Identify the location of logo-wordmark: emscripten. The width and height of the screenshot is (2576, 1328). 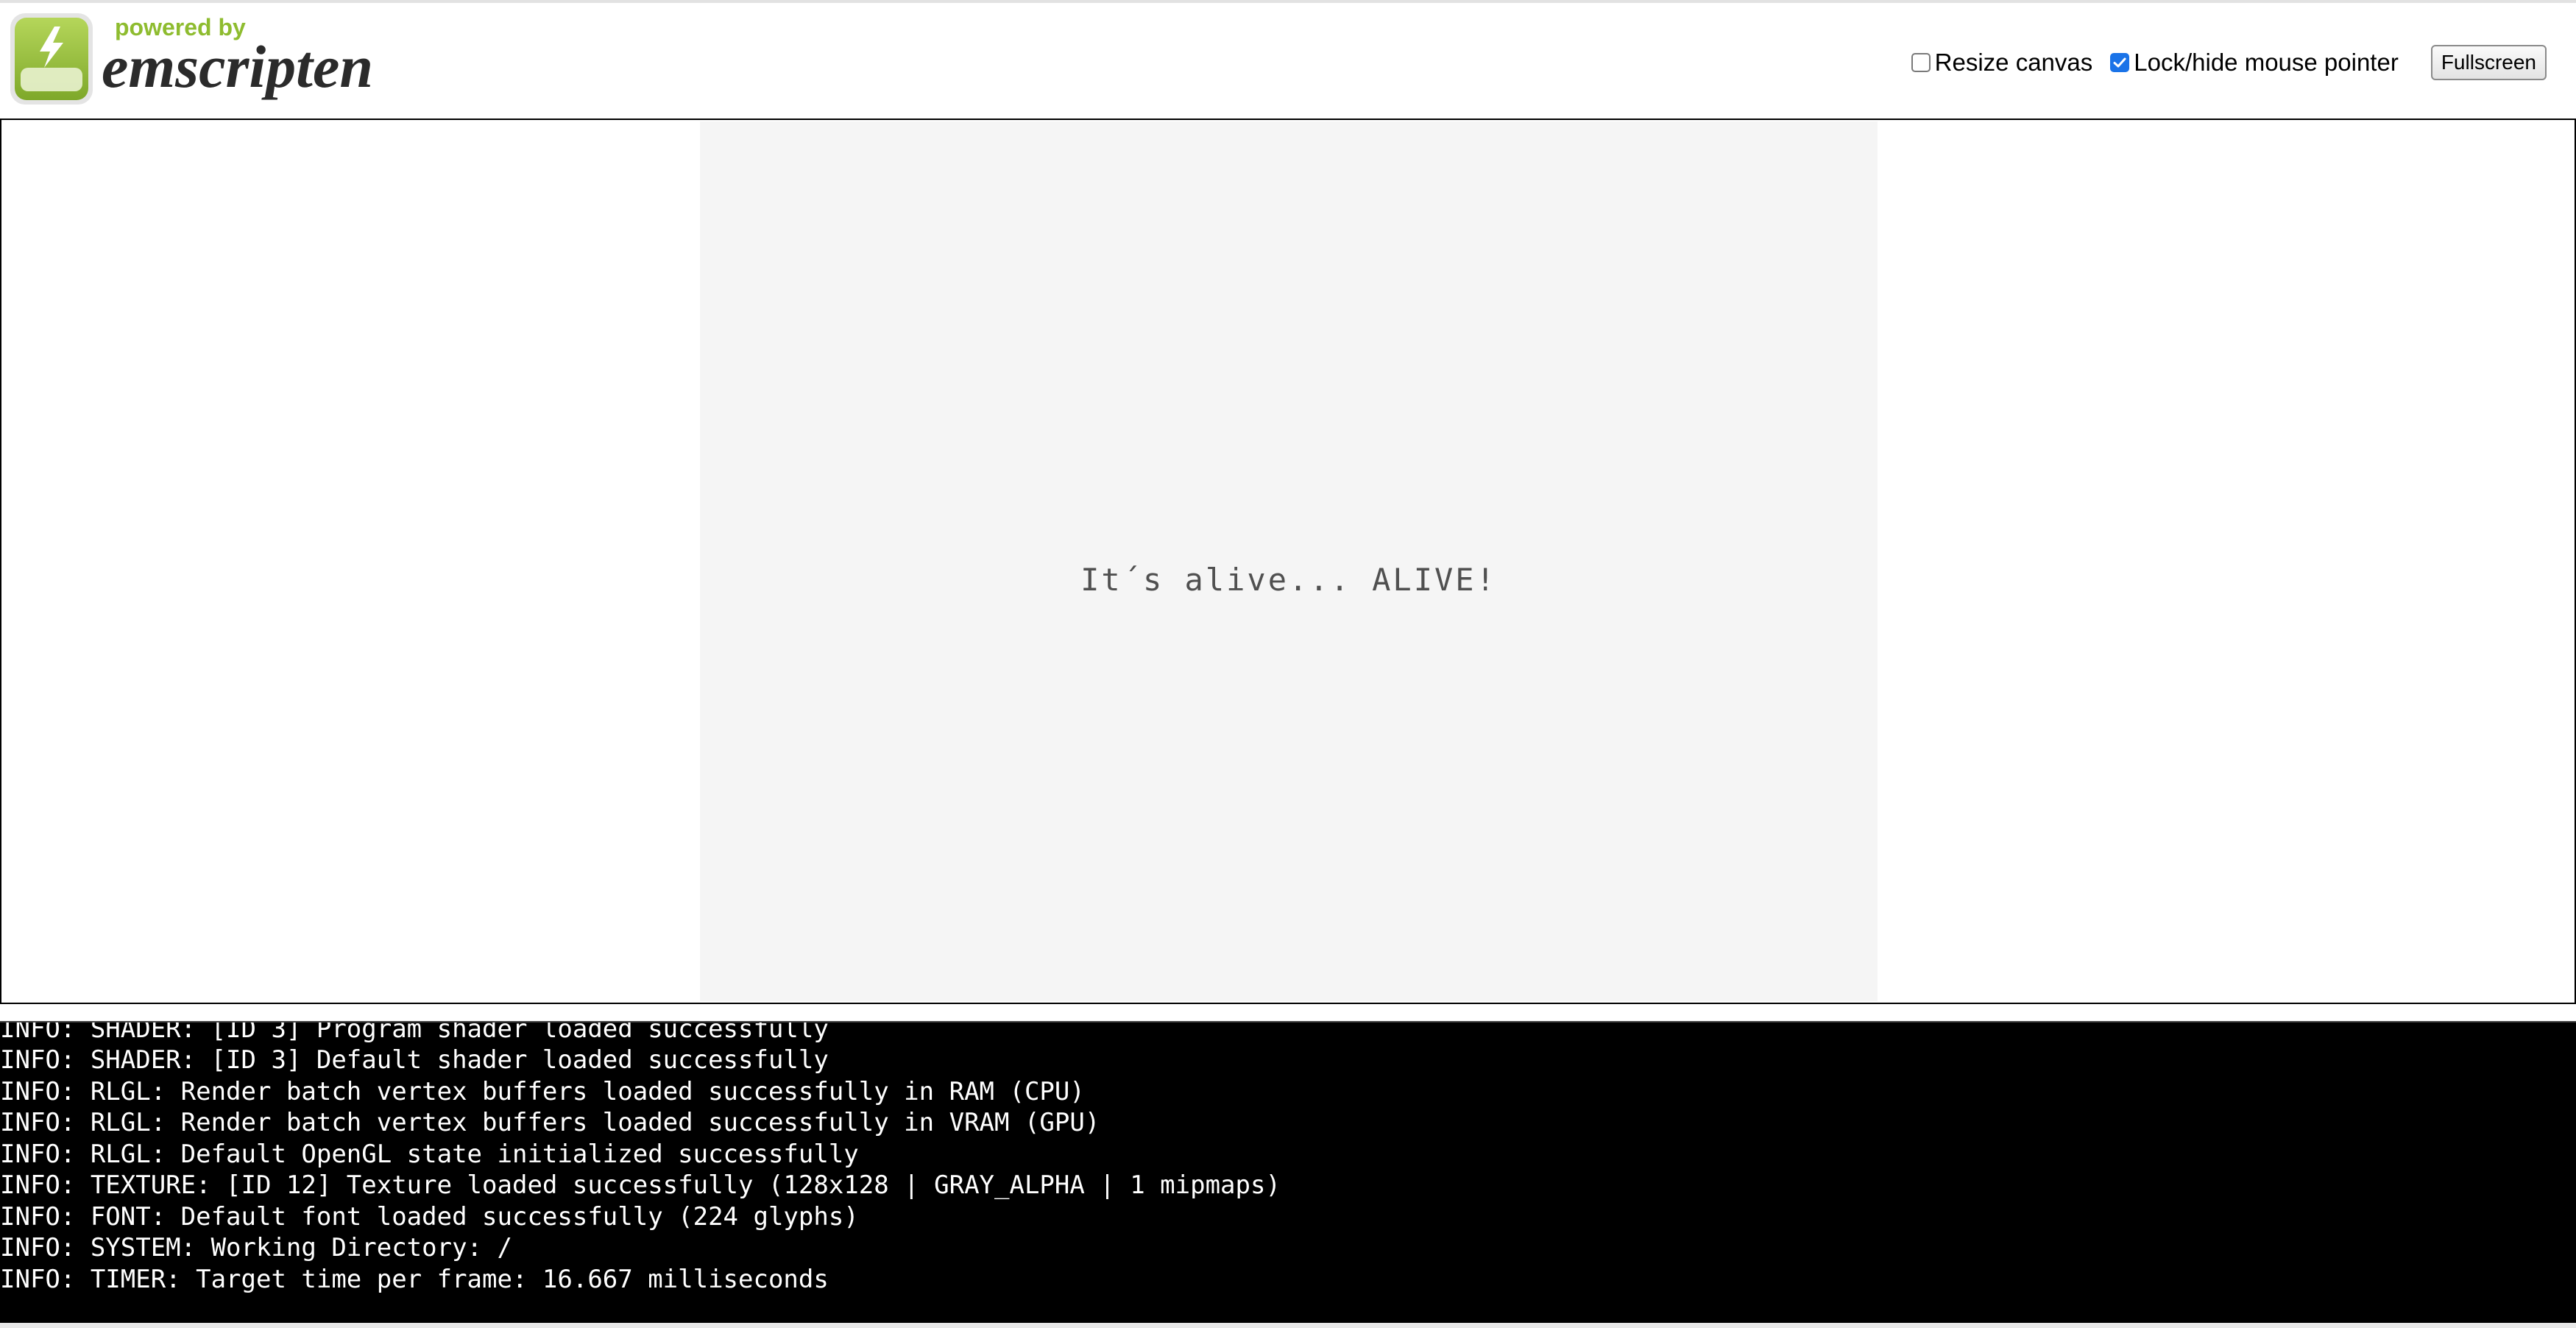
(237, 66).